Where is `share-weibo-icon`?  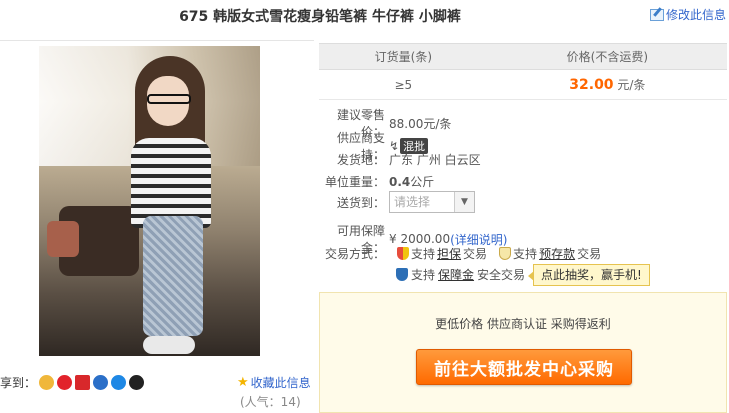
share-weibo-icon is located at coordinates (65, 382).